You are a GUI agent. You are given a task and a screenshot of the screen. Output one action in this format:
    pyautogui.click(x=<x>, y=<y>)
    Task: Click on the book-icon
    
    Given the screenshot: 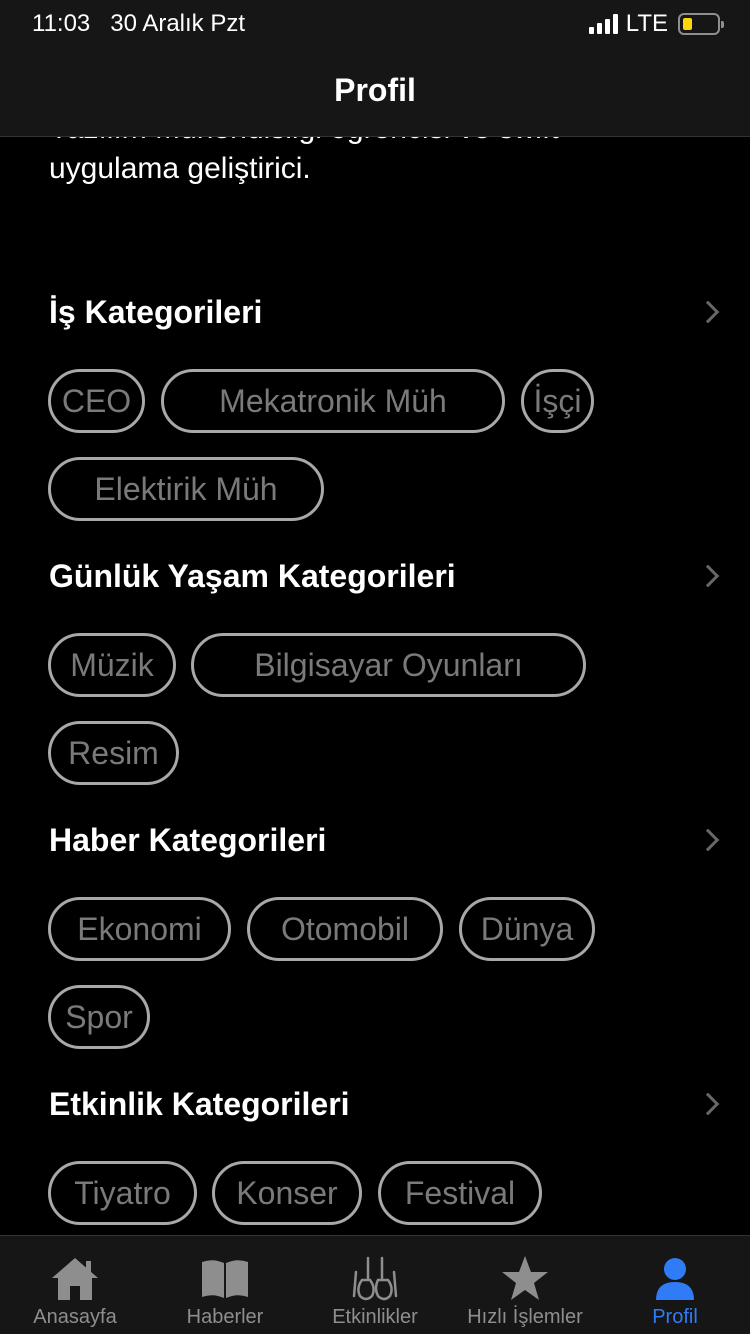 What is the action you would take?
    pyautogui.click(x=225, y=1279)
    